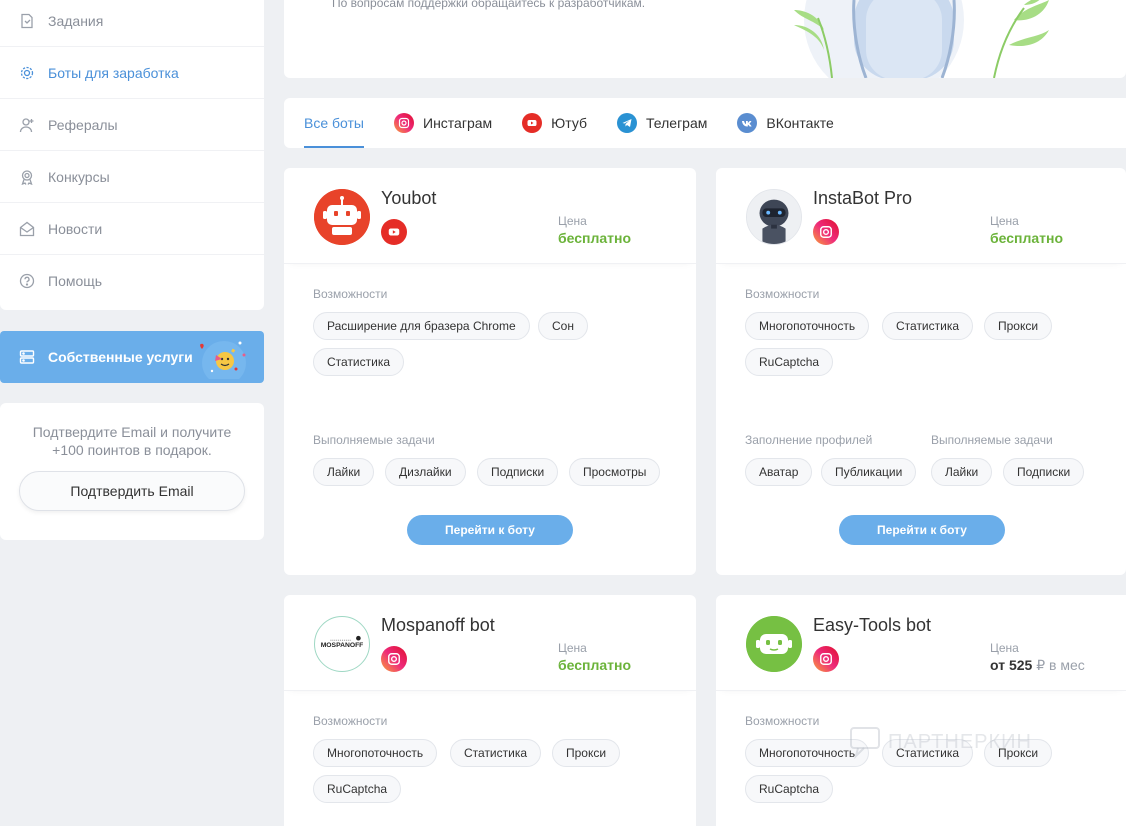 The image size is (1126, 826). I want to click on feature-chip: Сон, so click(563, 326).